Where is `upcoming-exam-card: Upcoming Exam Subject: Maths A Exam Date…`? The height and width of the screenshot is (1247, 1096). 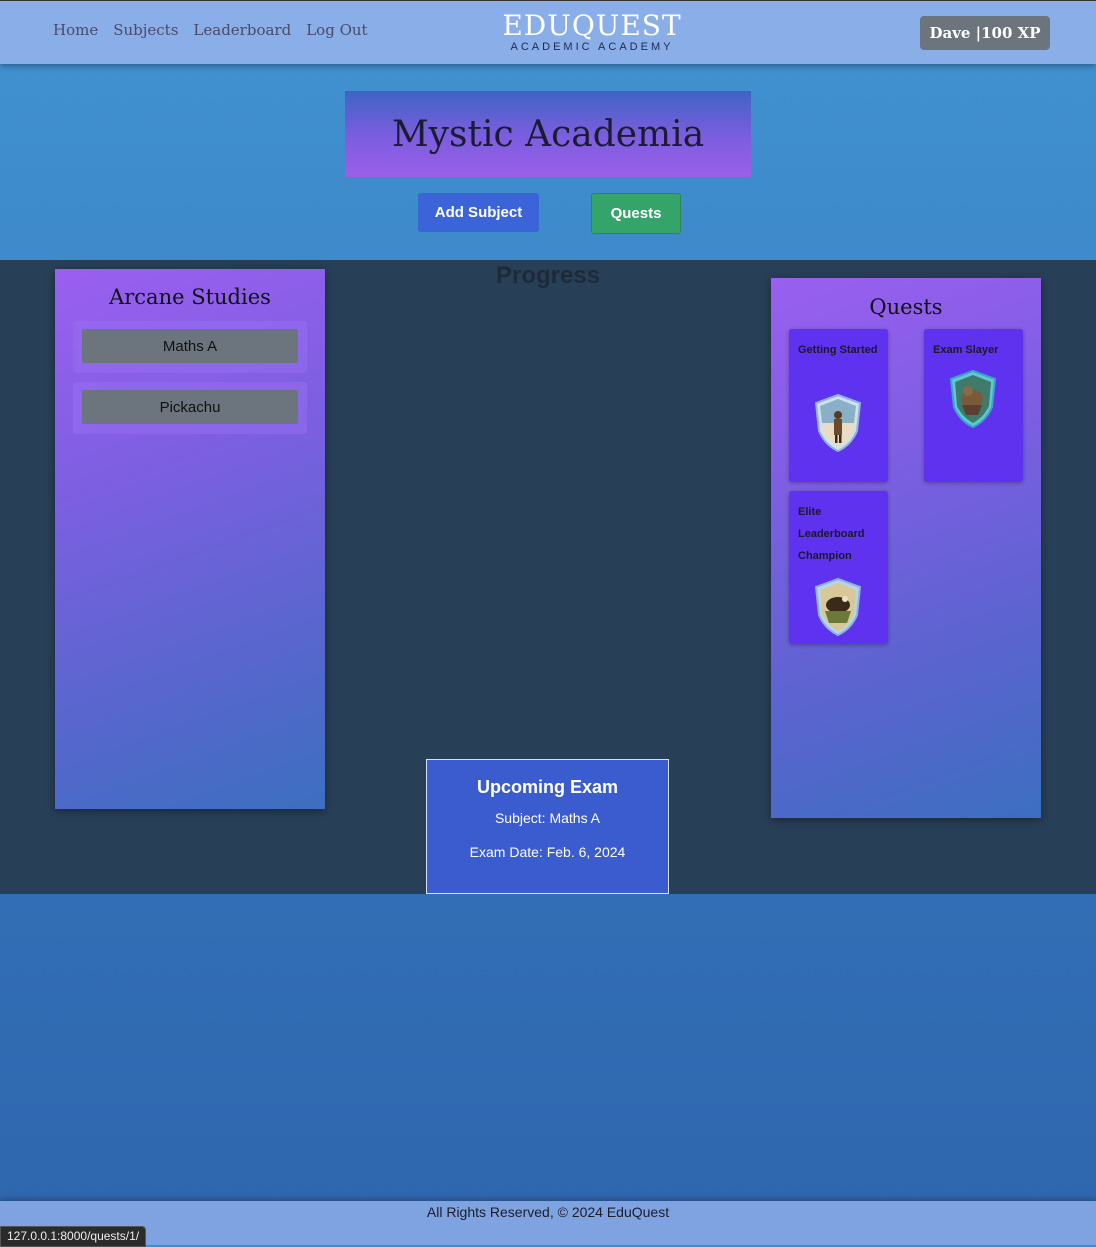 upcoming-exam-card: Upcoming Exam Subject: Maths A Exam Date… is located at coordinates (547, 826).